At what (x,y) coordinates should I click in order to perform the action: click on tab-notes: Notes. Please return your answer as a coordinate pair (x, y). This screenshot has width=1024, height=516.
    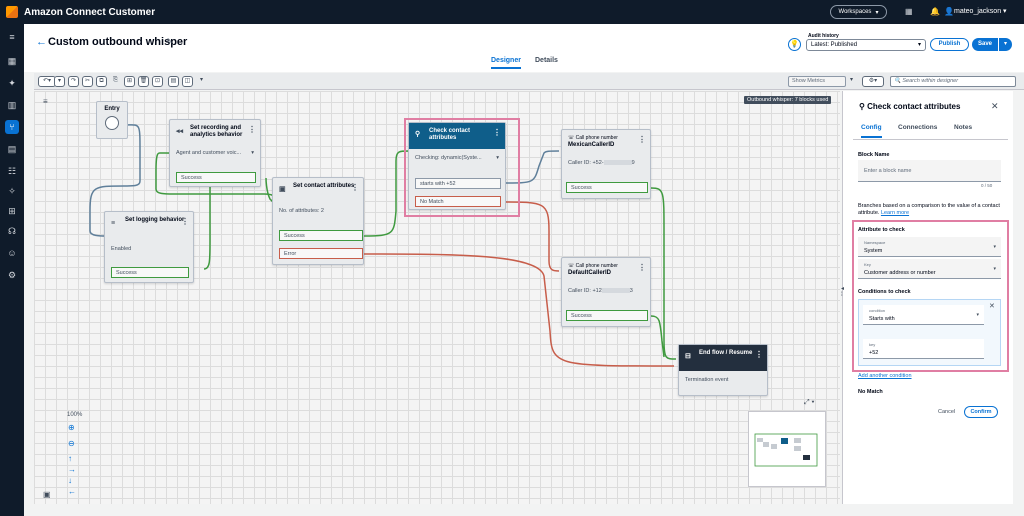
    Looking at the image, I should click on (963, 127).